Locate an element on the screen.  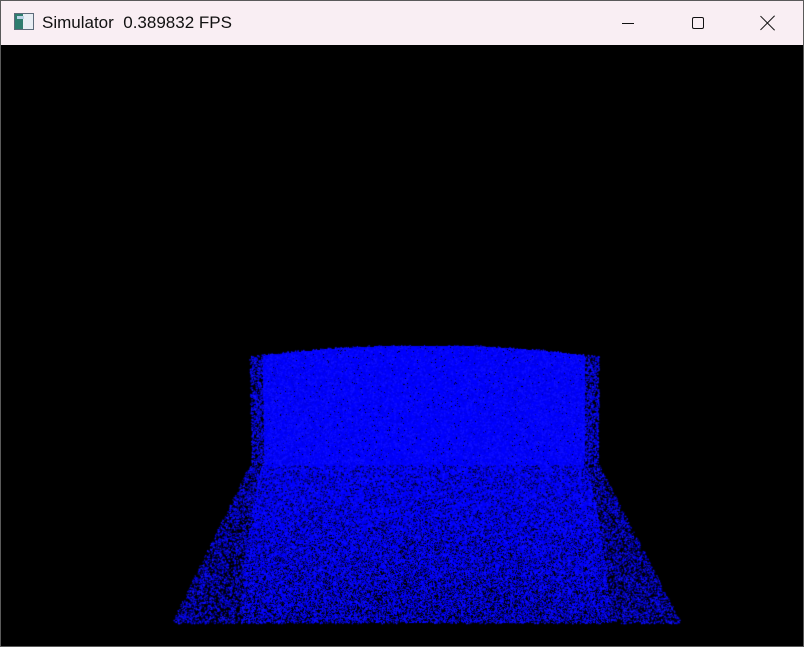
close-button is located at coordinates (768, 23).